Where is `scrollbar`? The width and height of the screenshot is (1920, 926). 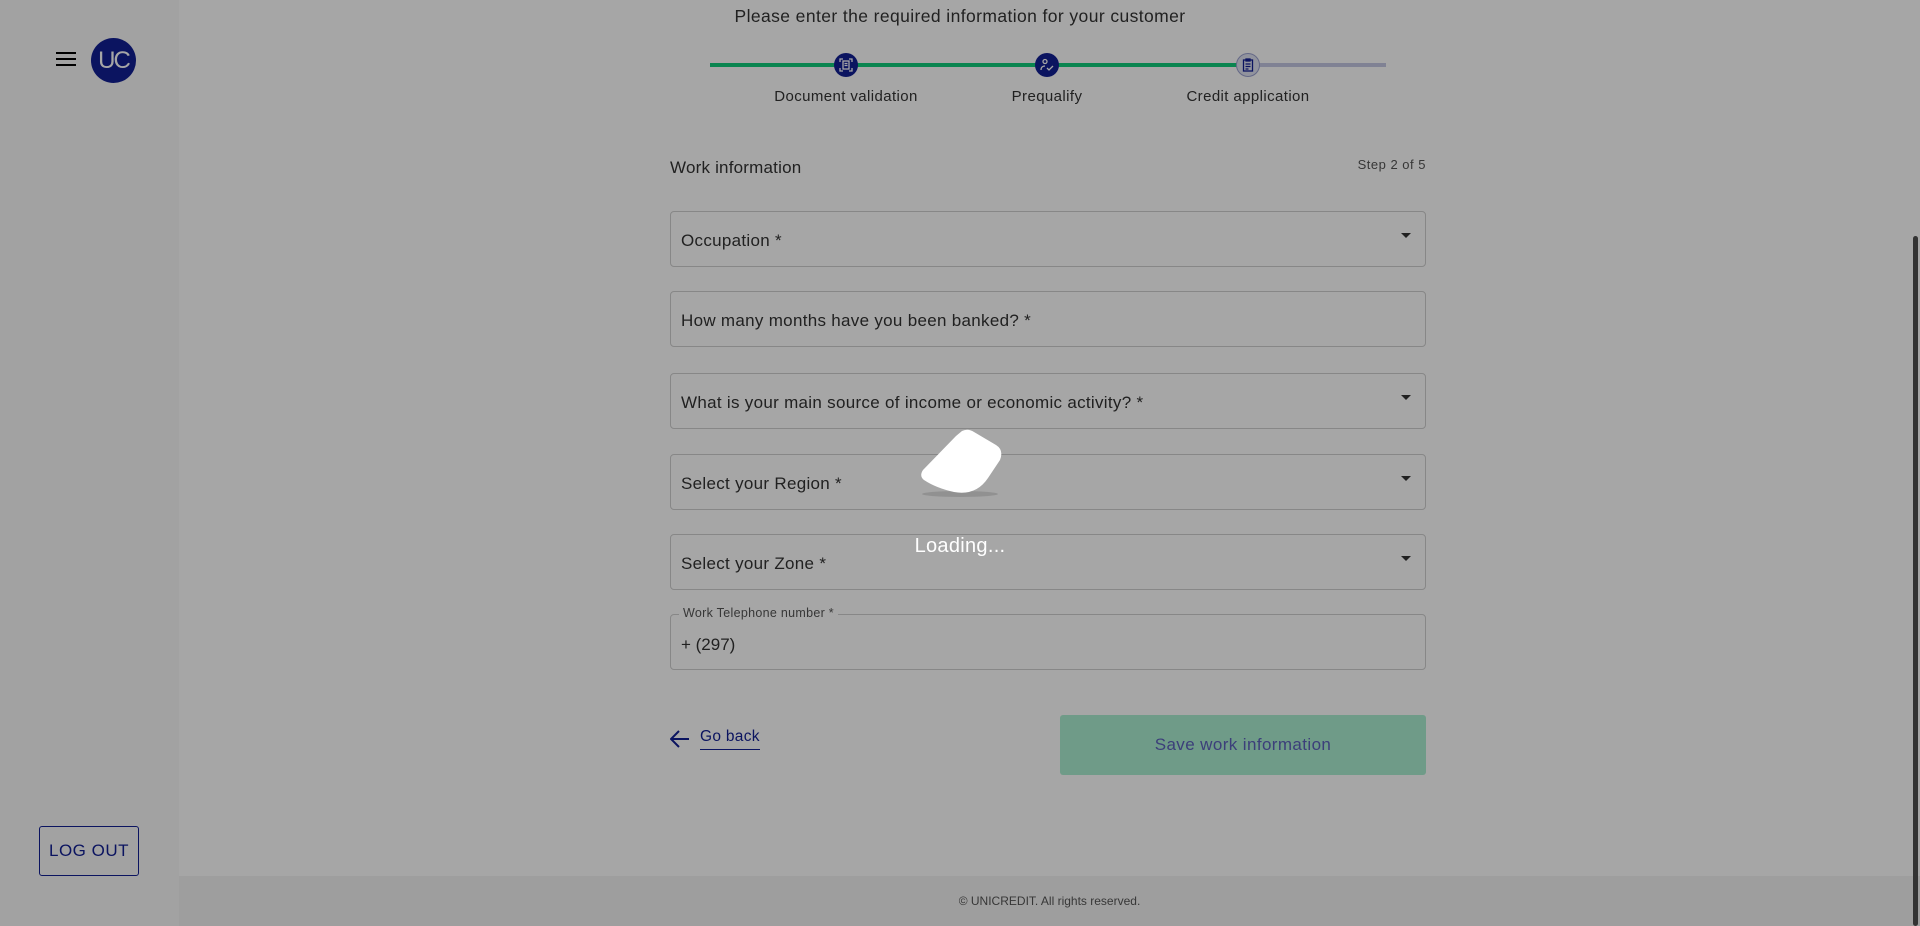
scrollbar is located at coordinates (1914, 463).